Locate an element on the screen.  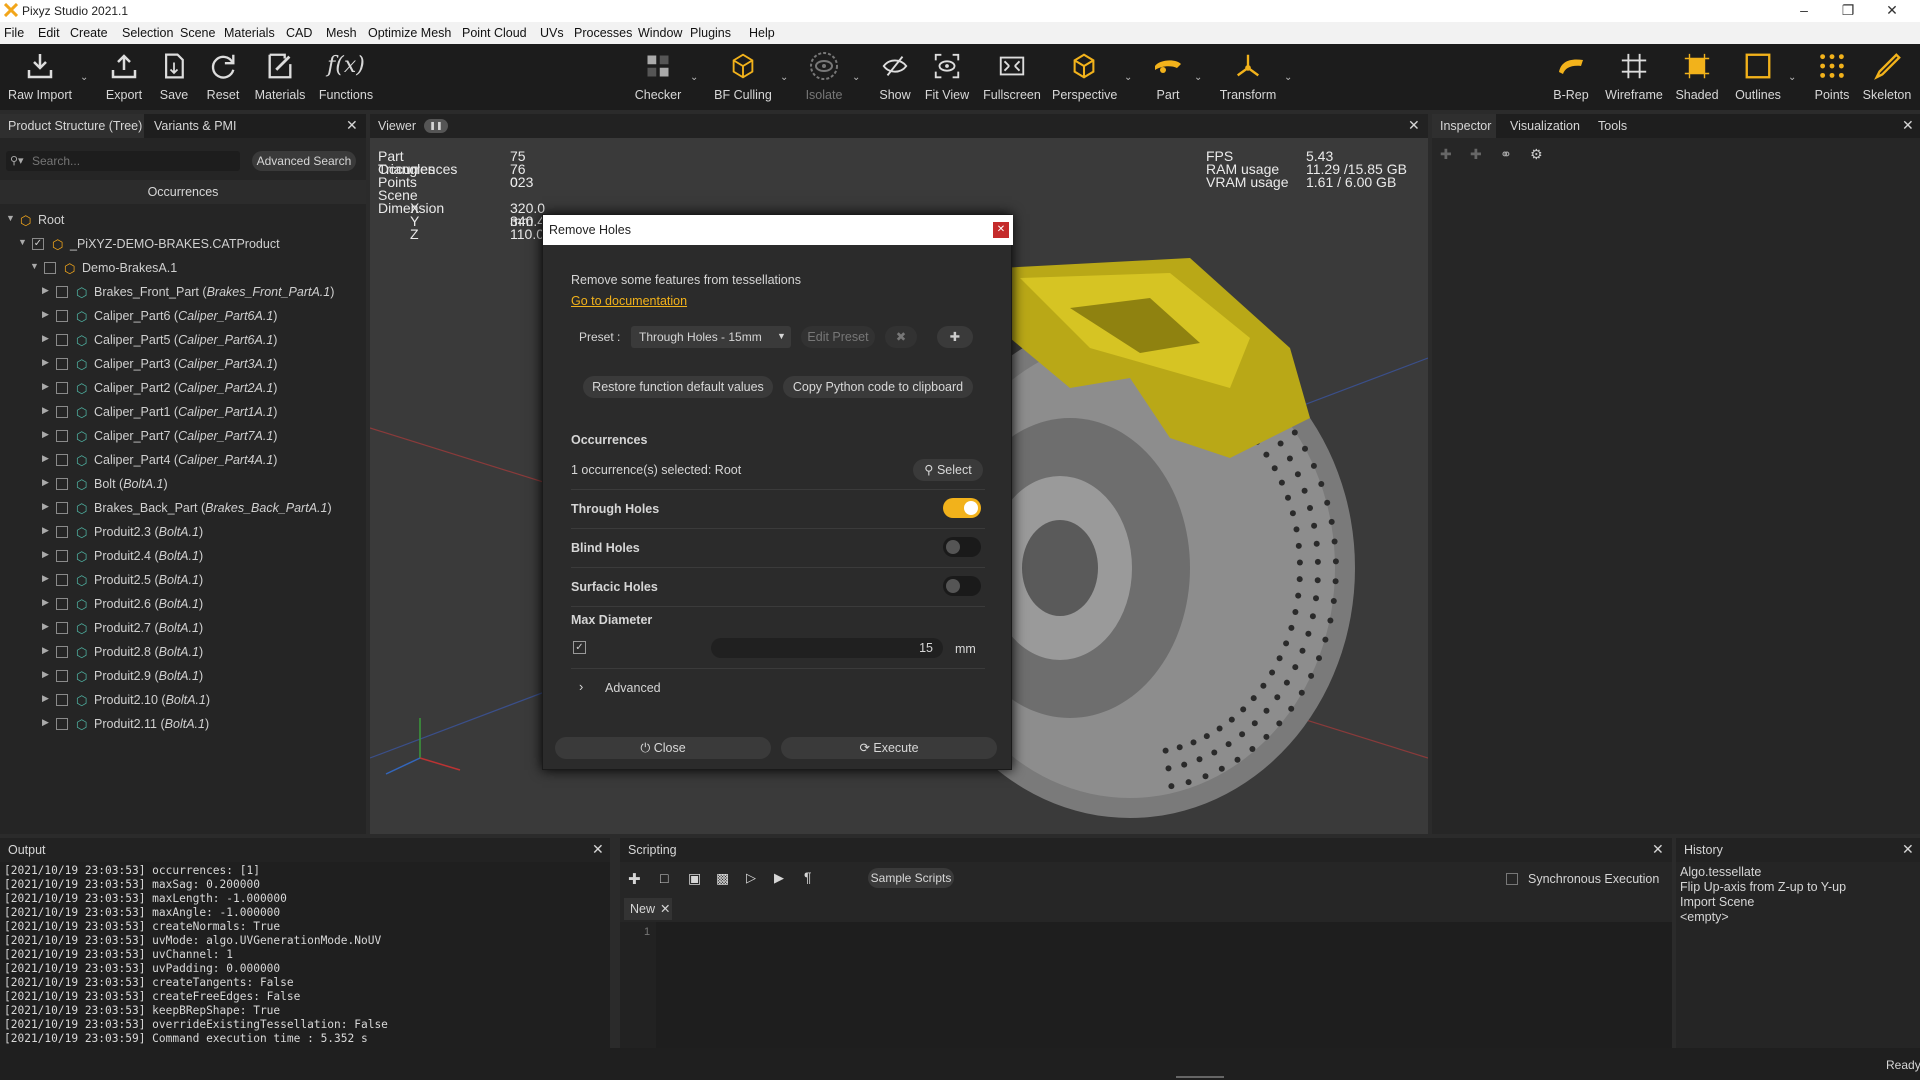
tree-row: ▶ ⬡ Produit2.7 (BoltA.1) is located at coordinates (183, 628).